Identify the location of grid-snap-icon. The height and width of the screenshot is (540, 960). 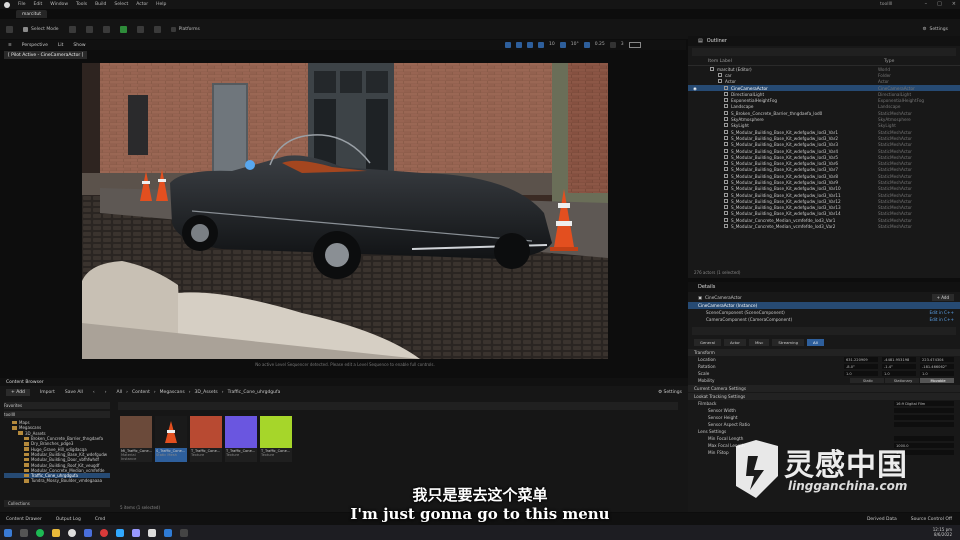
(541, 45).